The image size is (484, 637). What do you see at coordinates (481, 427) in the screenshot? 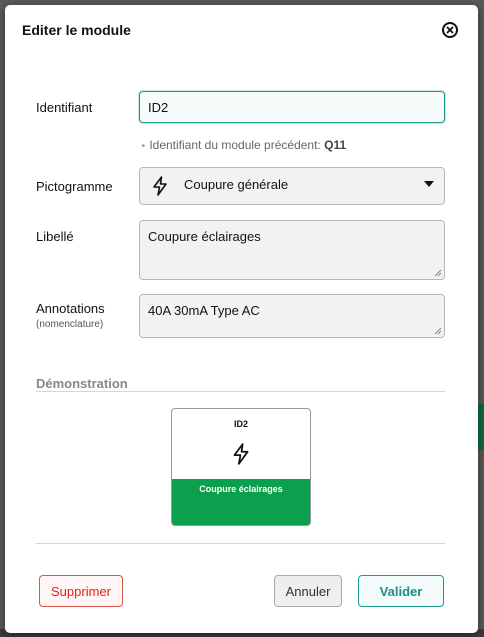
I see `backdrop-strip` at bounding box center [481, 427].